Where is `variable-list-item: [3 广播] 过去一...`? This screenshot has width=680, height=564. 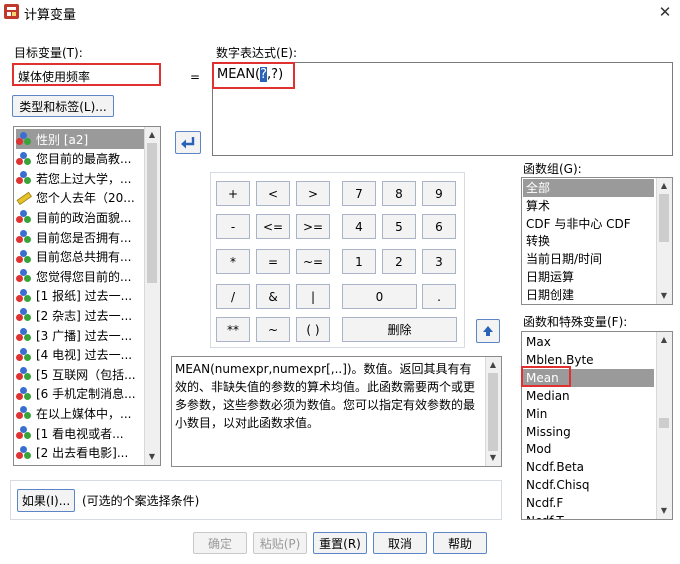 variable-list-item: [3 广播] 过去一... is located at coordinates (80, 335).